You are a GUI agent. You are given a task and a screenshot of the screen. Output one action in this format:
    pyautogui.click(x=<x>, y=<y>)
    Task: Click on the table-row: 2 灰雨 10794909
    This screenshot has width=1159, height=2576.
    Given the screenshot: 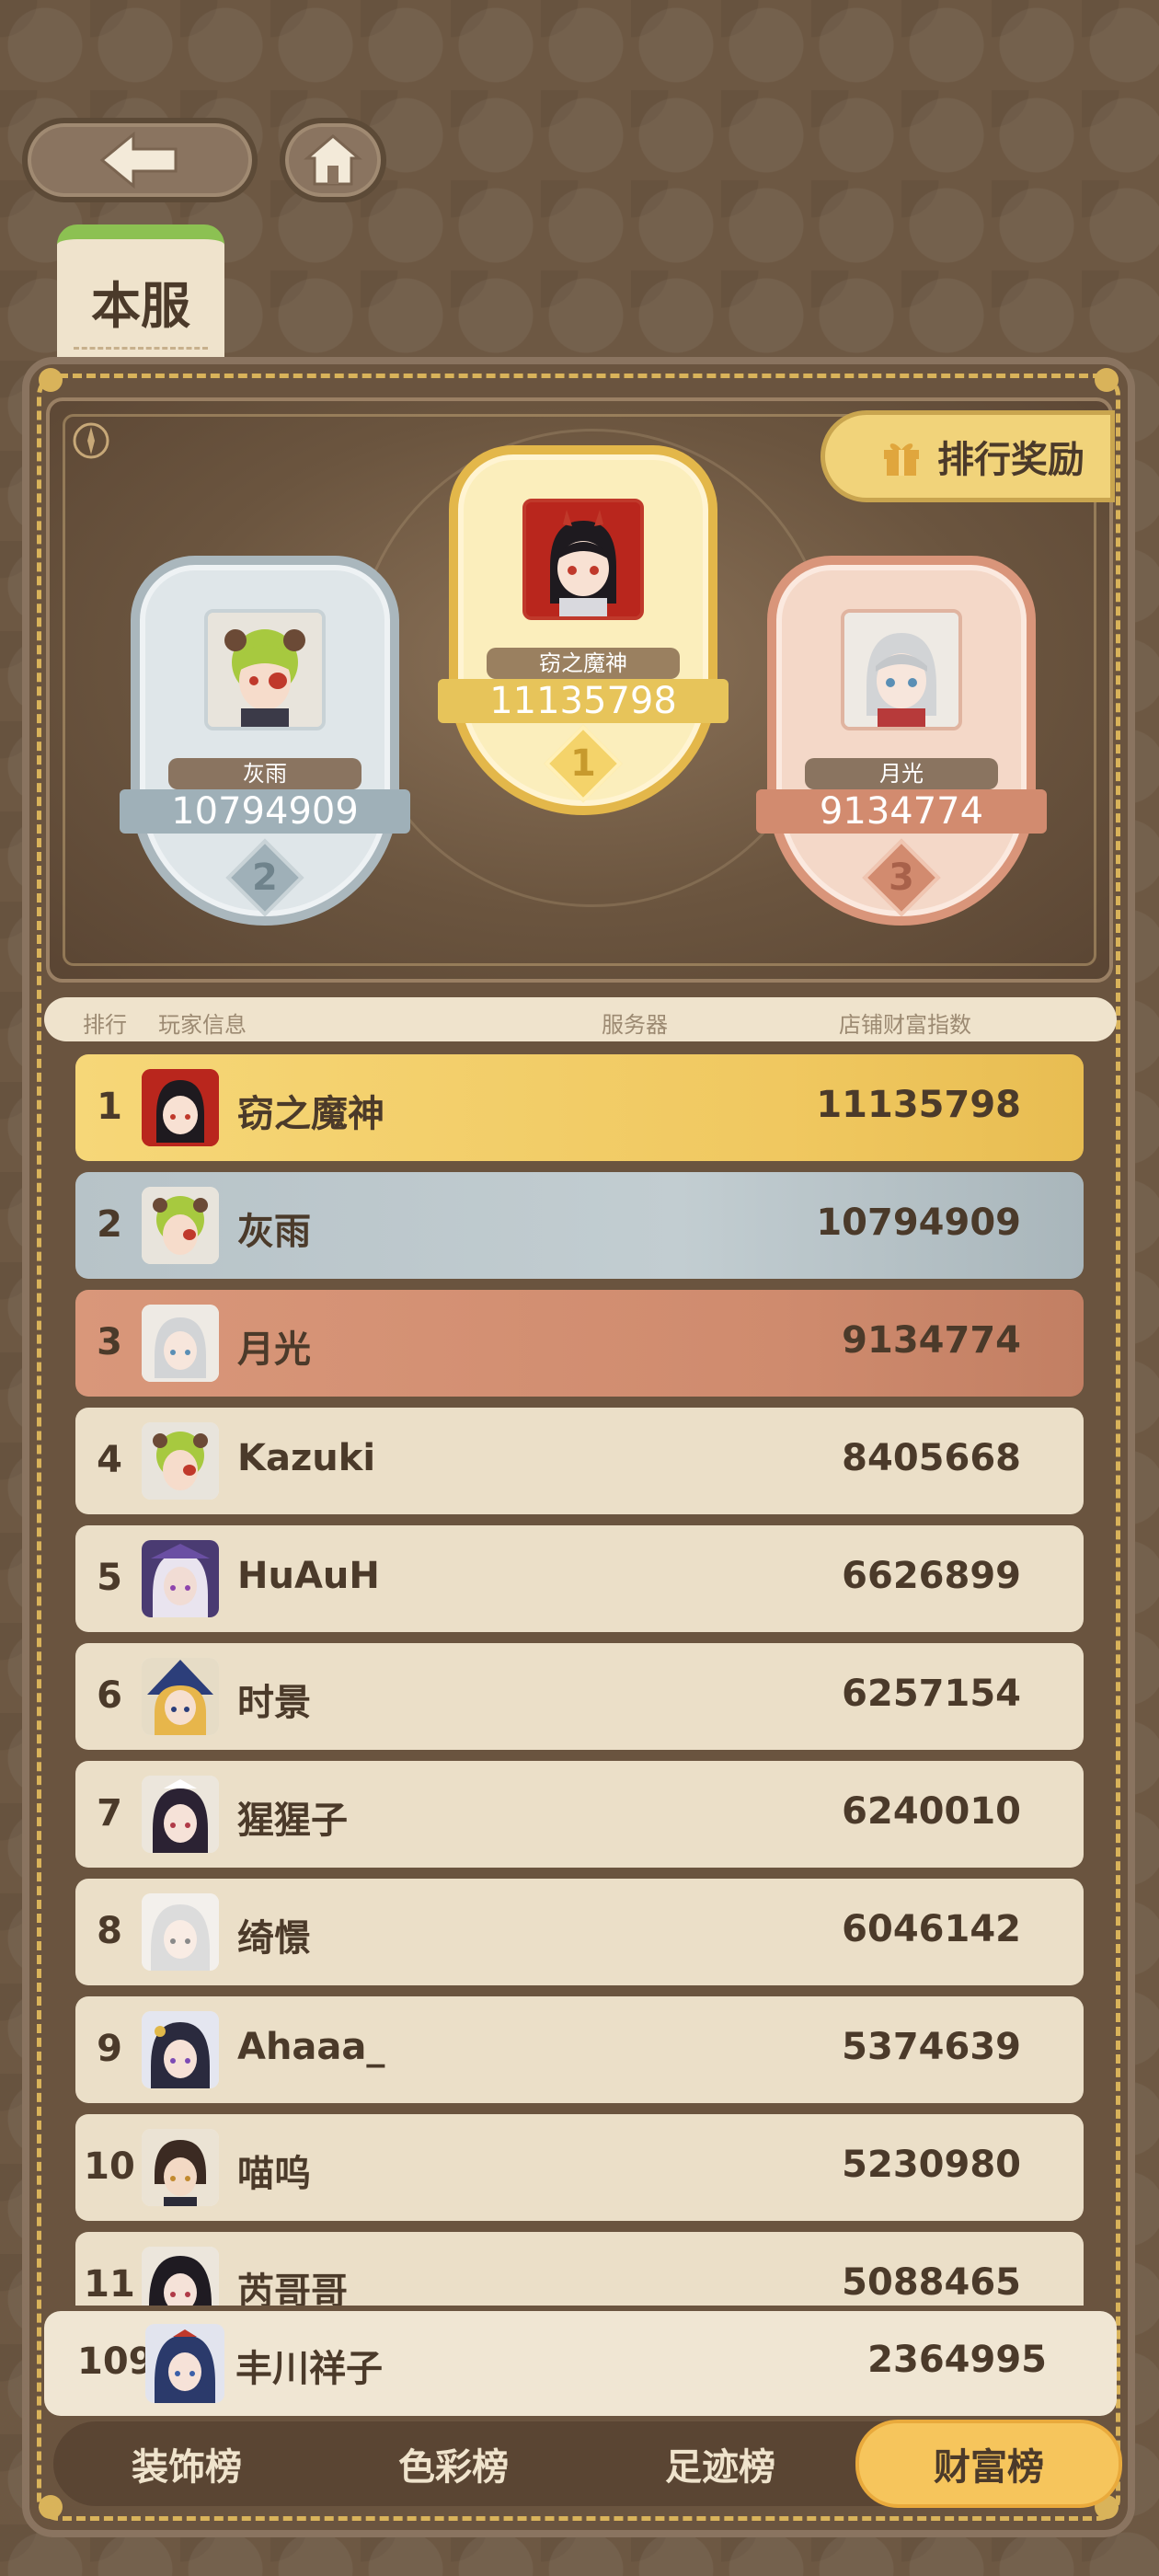 What is the action you would take?
    pyautogui.click(x=579, y=1225)
    